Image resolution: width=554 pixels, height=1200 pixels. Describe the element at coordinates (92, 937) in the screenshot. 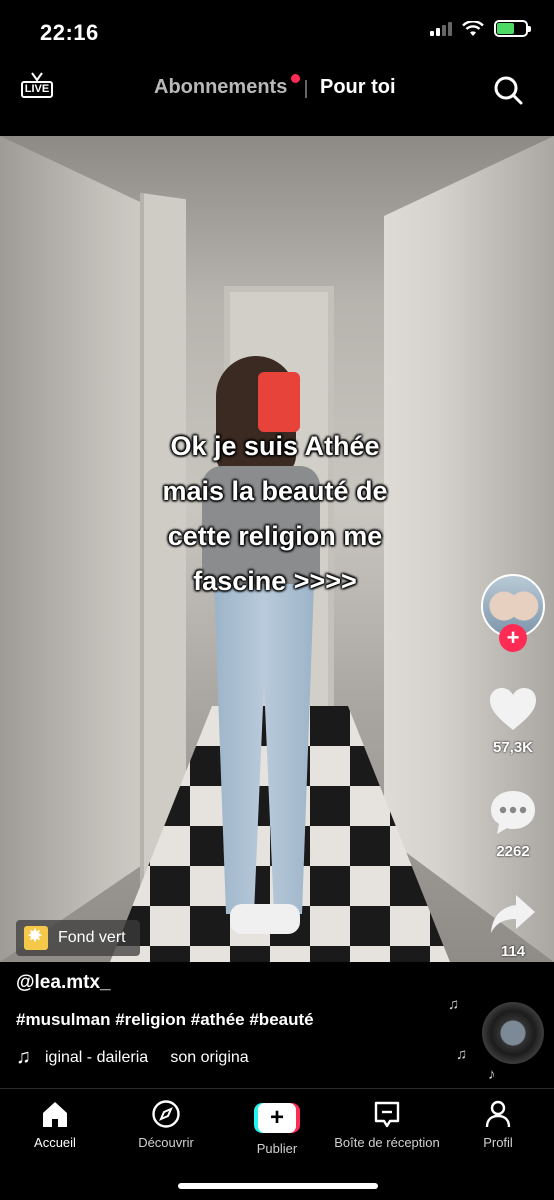

I see `effect-label: Fond vert` at that location.